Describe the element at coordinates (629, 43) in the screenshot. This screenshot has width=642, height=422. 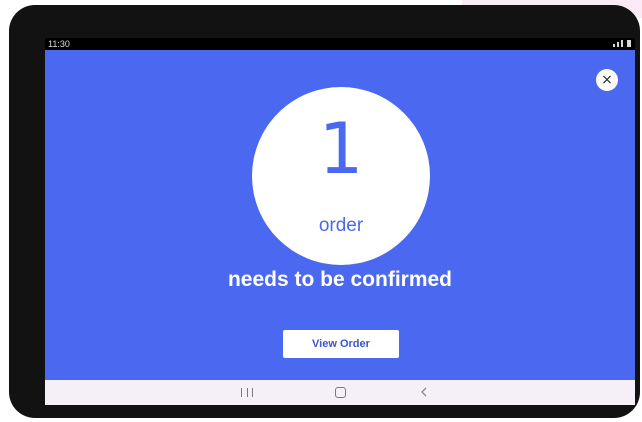
I see `battery-icon` at that location.